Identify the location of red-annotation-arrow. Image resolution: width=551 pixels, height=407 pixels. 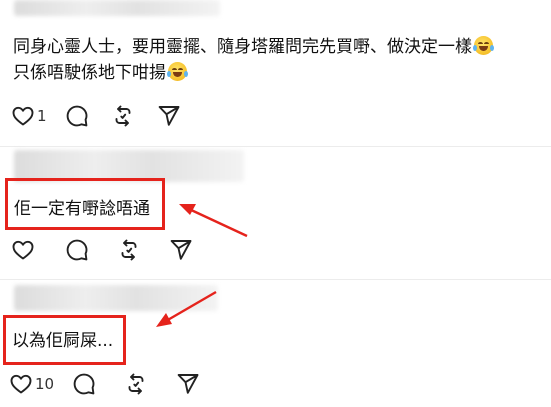
(186, 308).